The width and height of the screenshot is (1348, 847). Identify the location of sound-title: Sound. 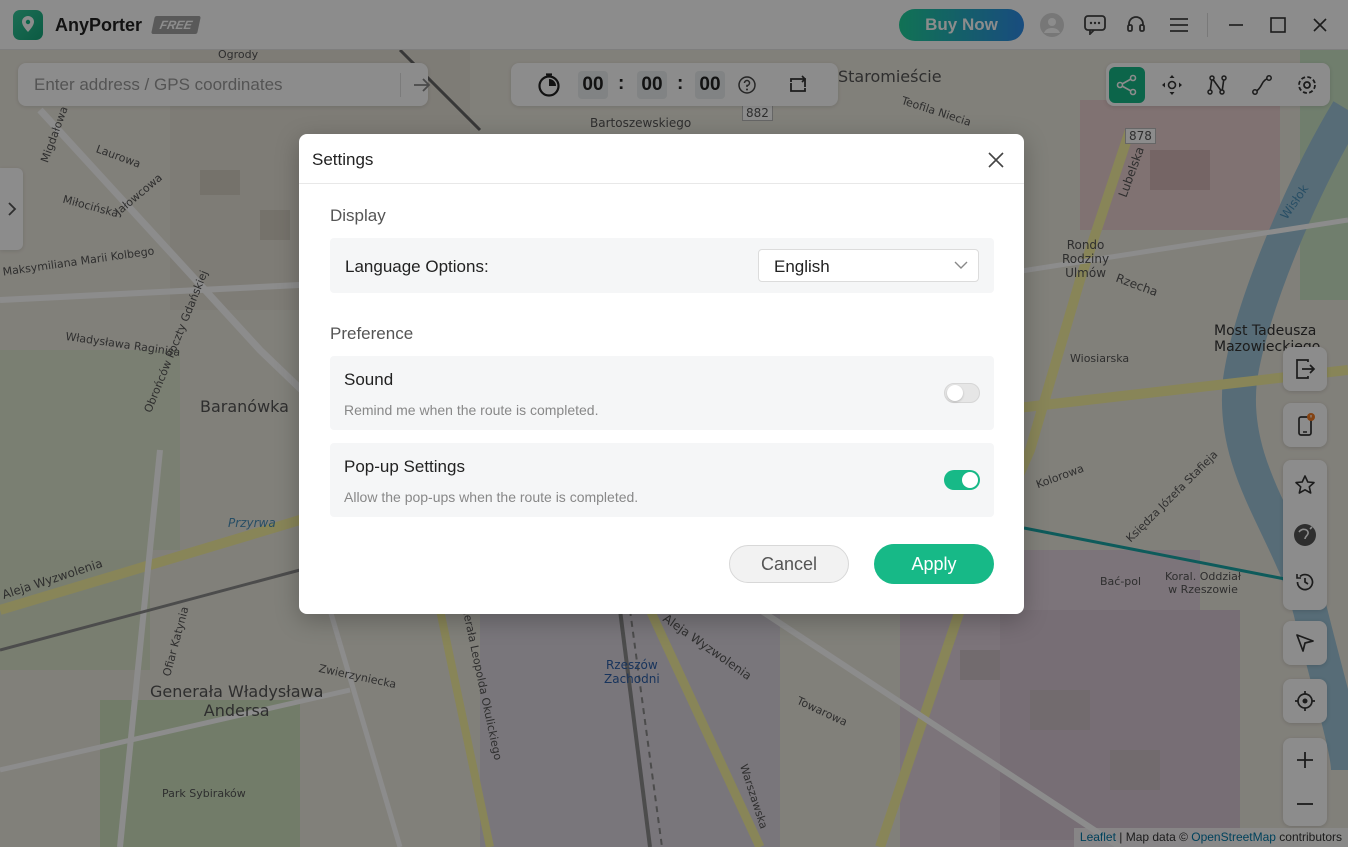
(369, 379).